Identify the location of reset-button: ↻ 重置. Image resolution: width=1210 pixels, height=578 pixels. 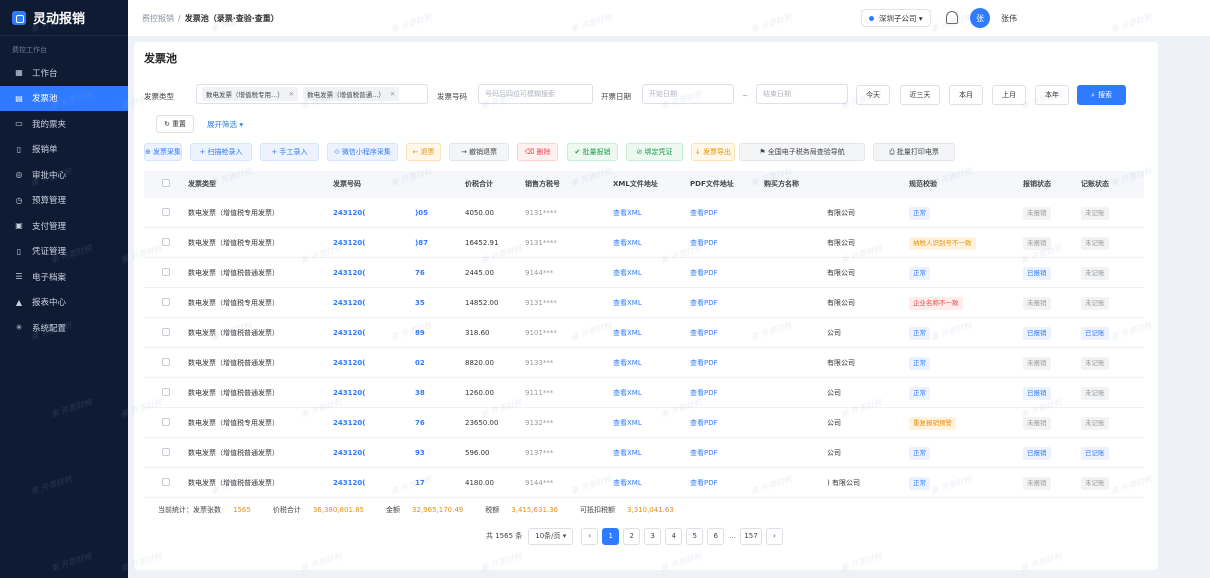
(175, 124).